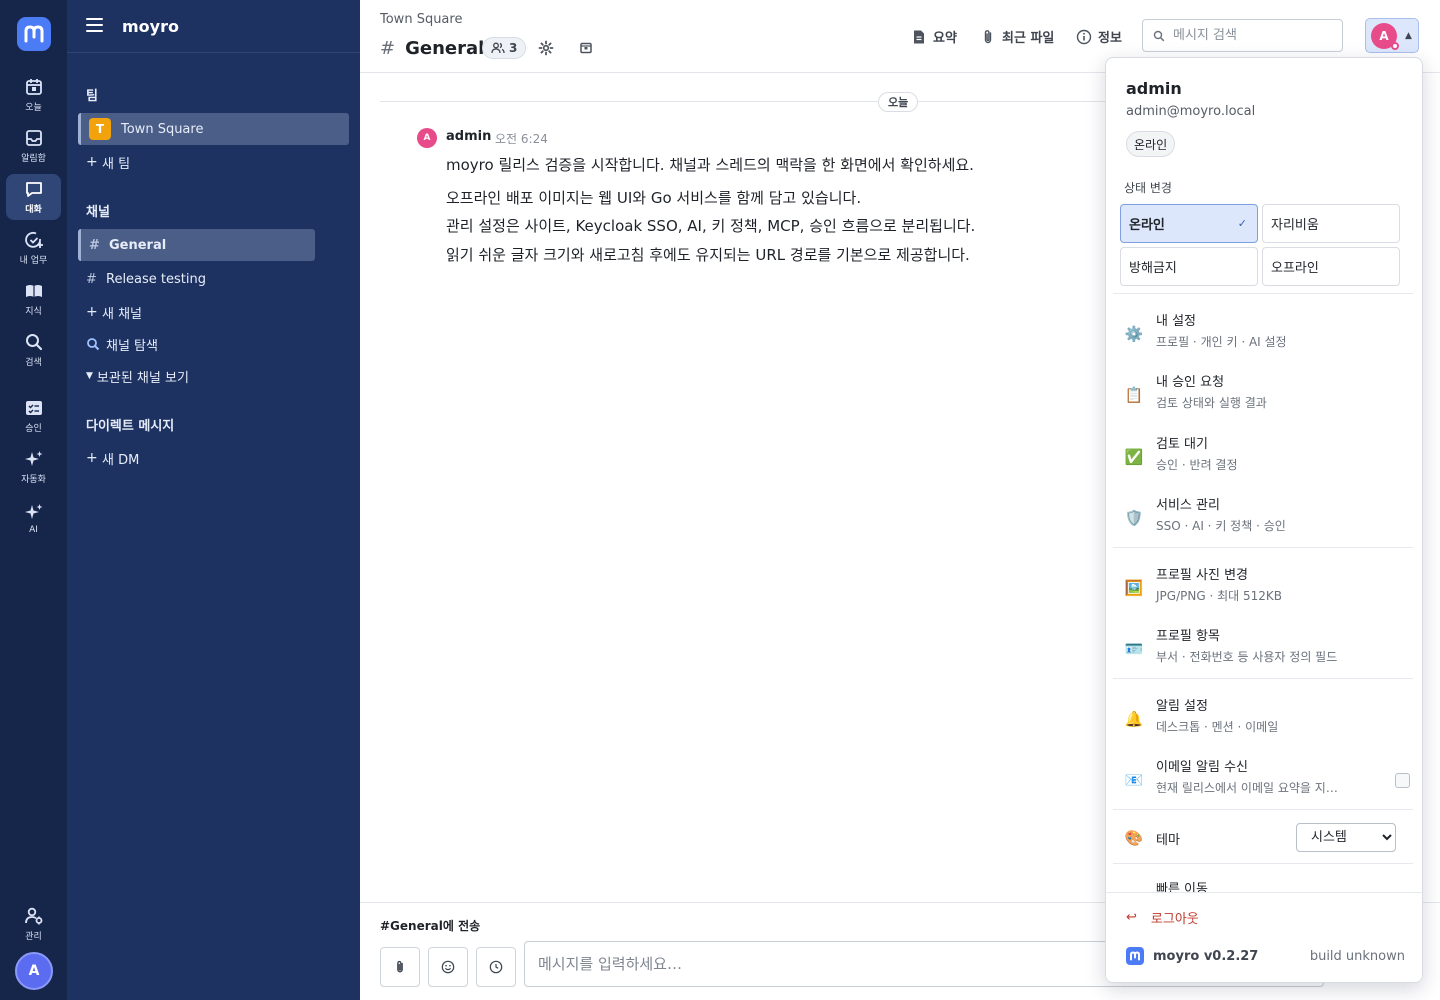  What do you see at coordinates (1162, 917) in the screenshot?
I see `logout-button: ↩ 로그아웃` at bounding box center [1162, 917].